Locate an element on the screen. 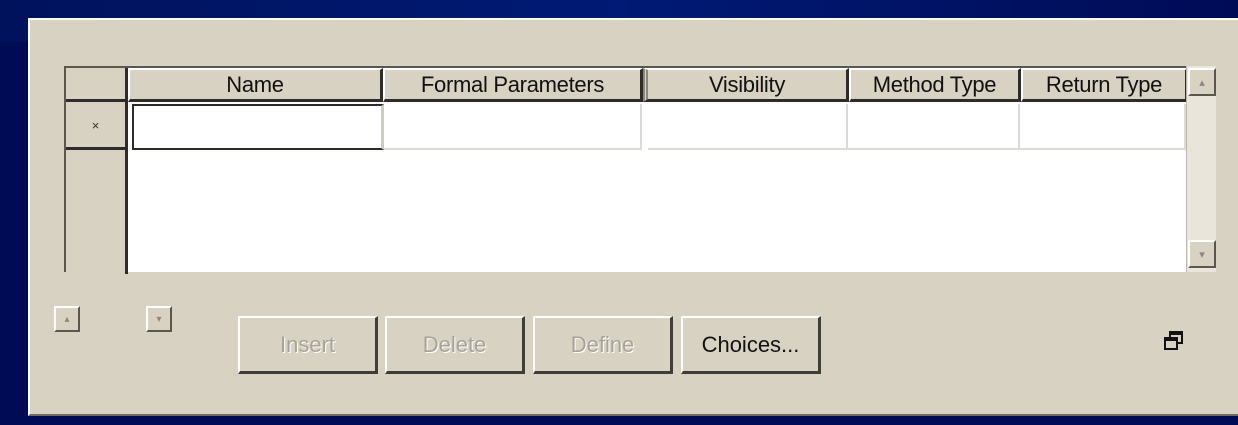 The height and width of the screenshot is (425, 1238). column-header-visibility: Visibility is located at coordinates (746, 85).